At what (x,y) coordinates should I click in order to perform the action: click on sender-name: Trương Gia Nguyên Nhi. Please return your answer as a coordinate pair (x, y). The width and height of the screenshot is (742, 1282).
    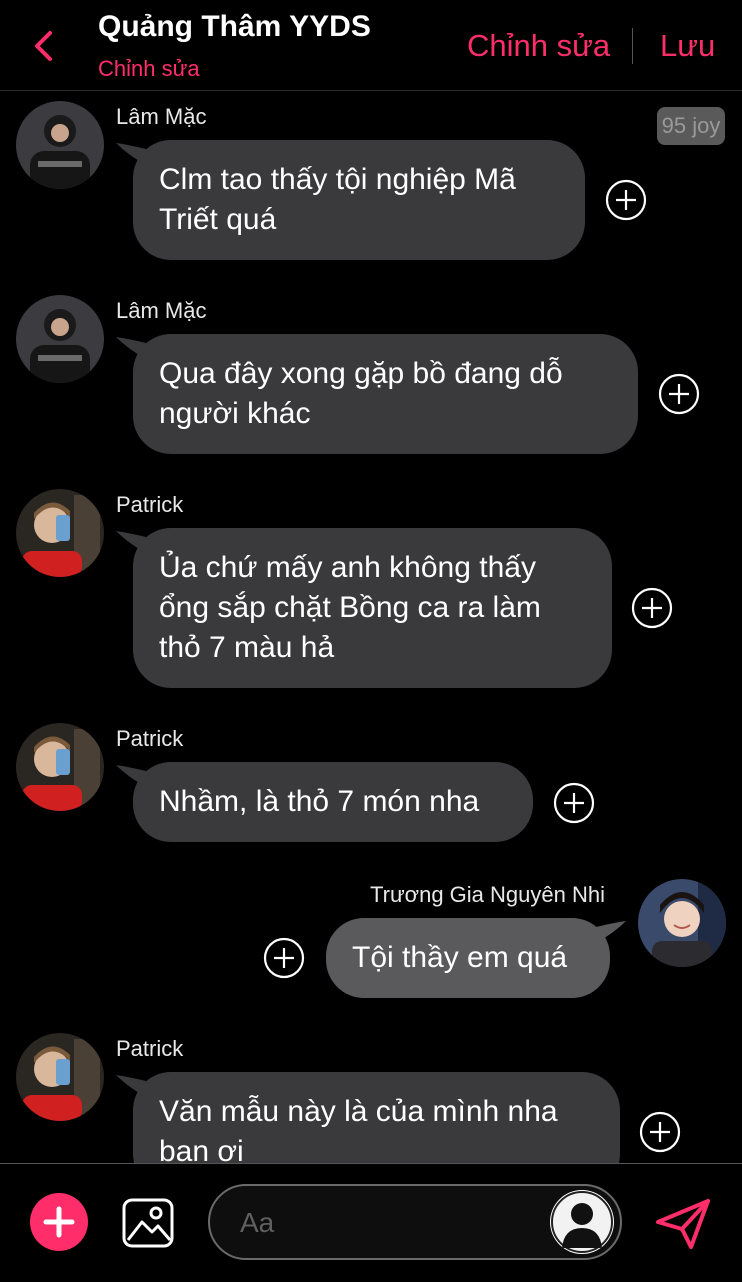
    Looking at the image, I should click on (487, 894).